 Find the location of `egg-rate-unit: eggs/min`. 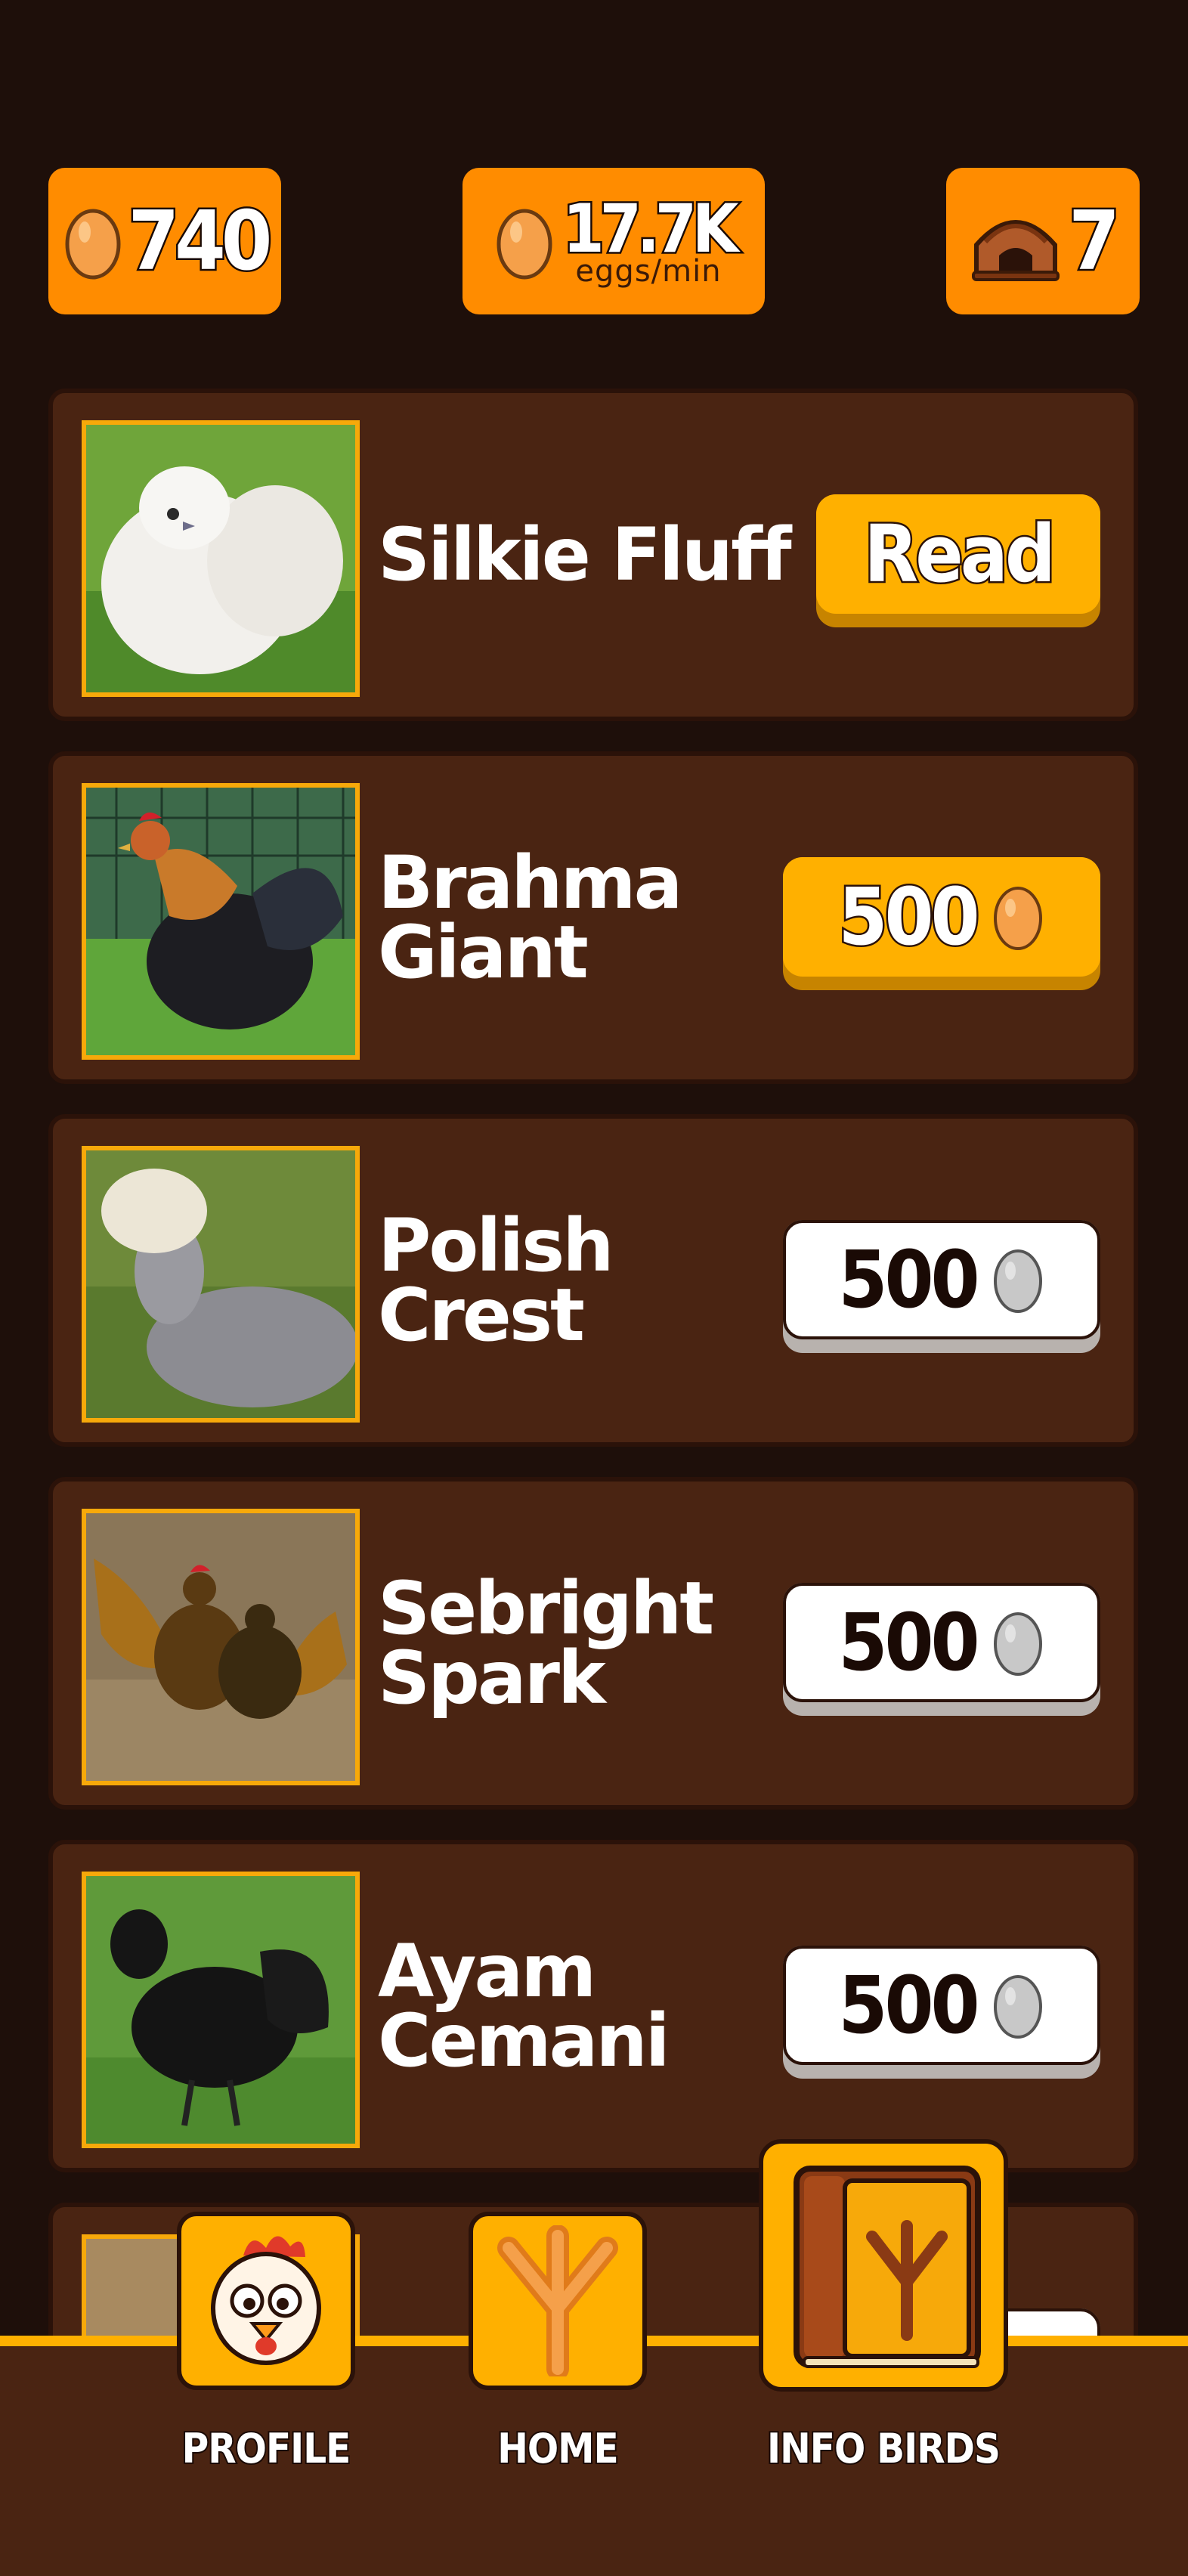

egg-rate-unit: eggs/min is located at coordinates (649, 271).